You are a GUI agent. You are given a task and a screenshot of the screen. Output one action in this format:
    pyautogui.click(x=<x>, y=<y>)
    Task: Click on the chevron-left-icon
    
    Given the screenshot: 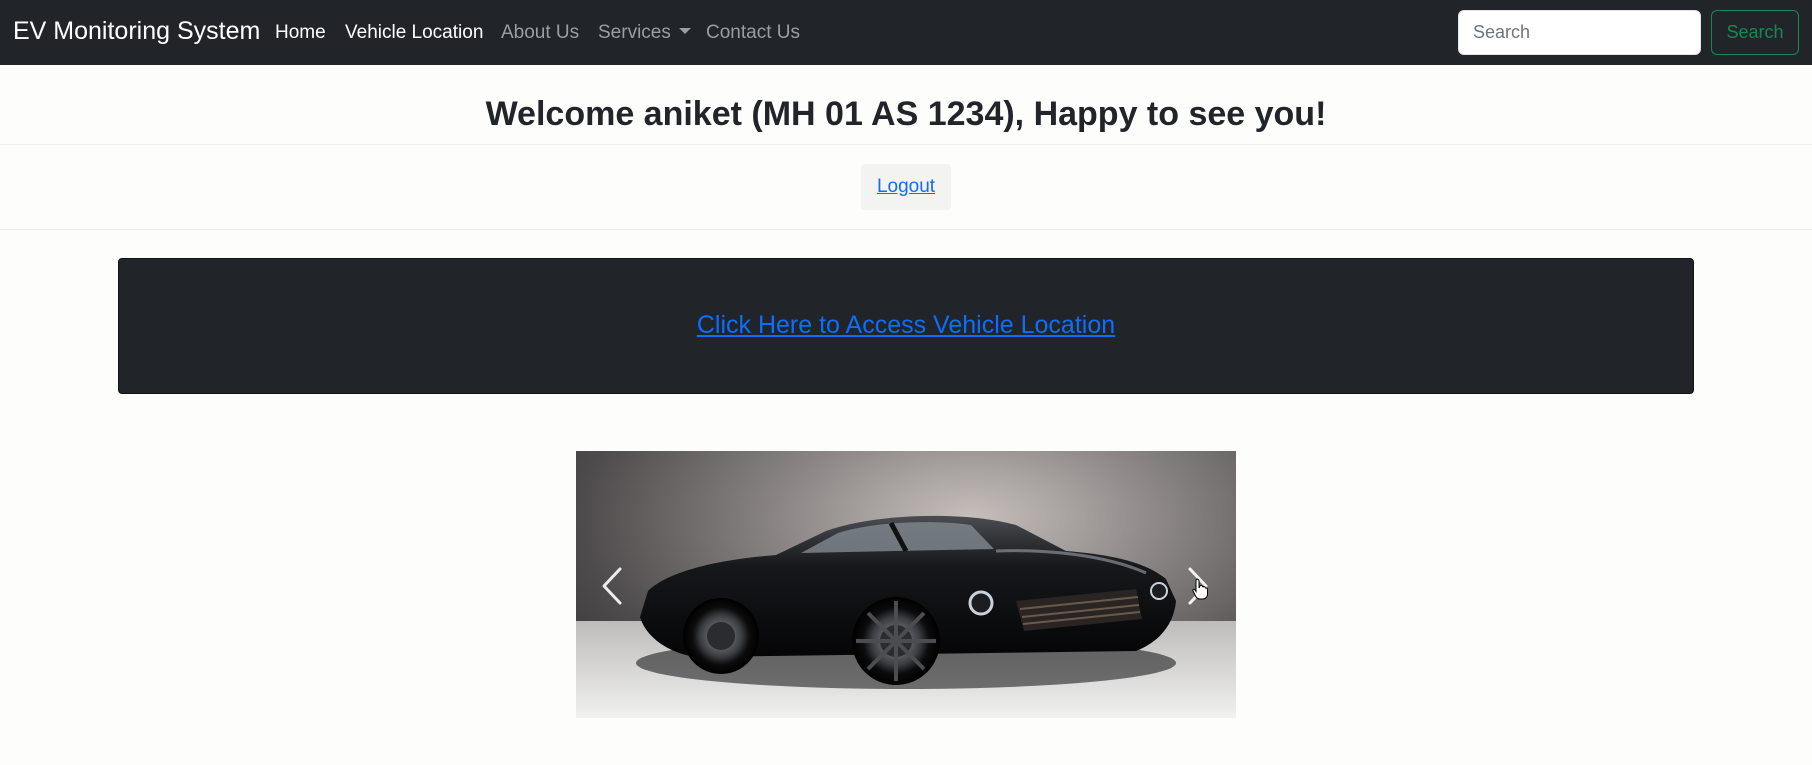 What is the action you would take?
    pyautogui.click(x=614, y=586)
    